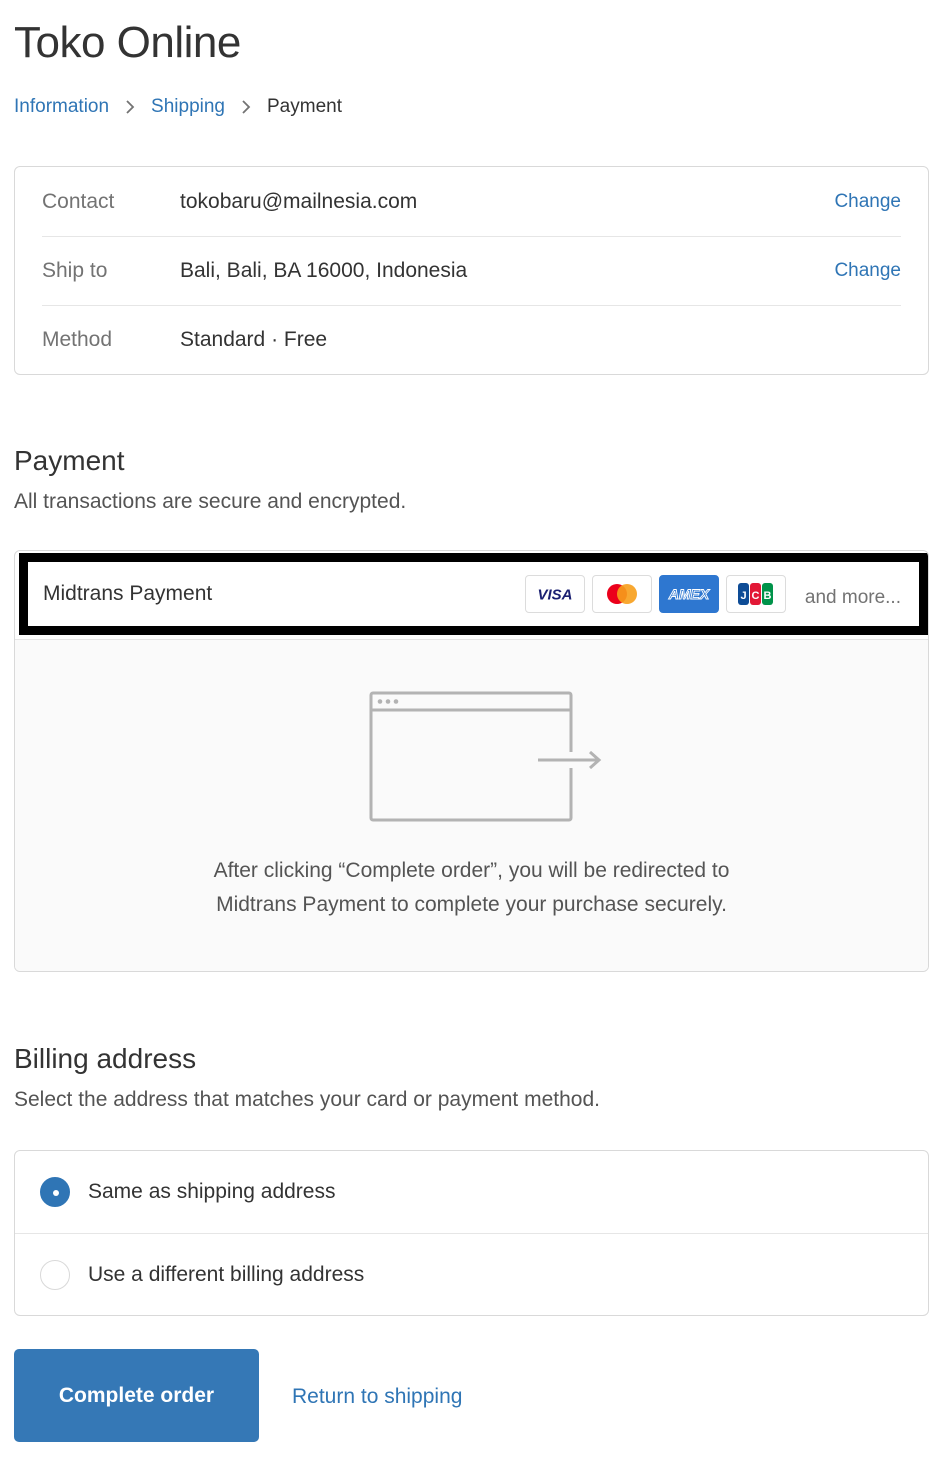  What do you see at coordinates (127, 42) in the screenshot?
I see `store-title: Toko Online` at bounding box center [127, 42].